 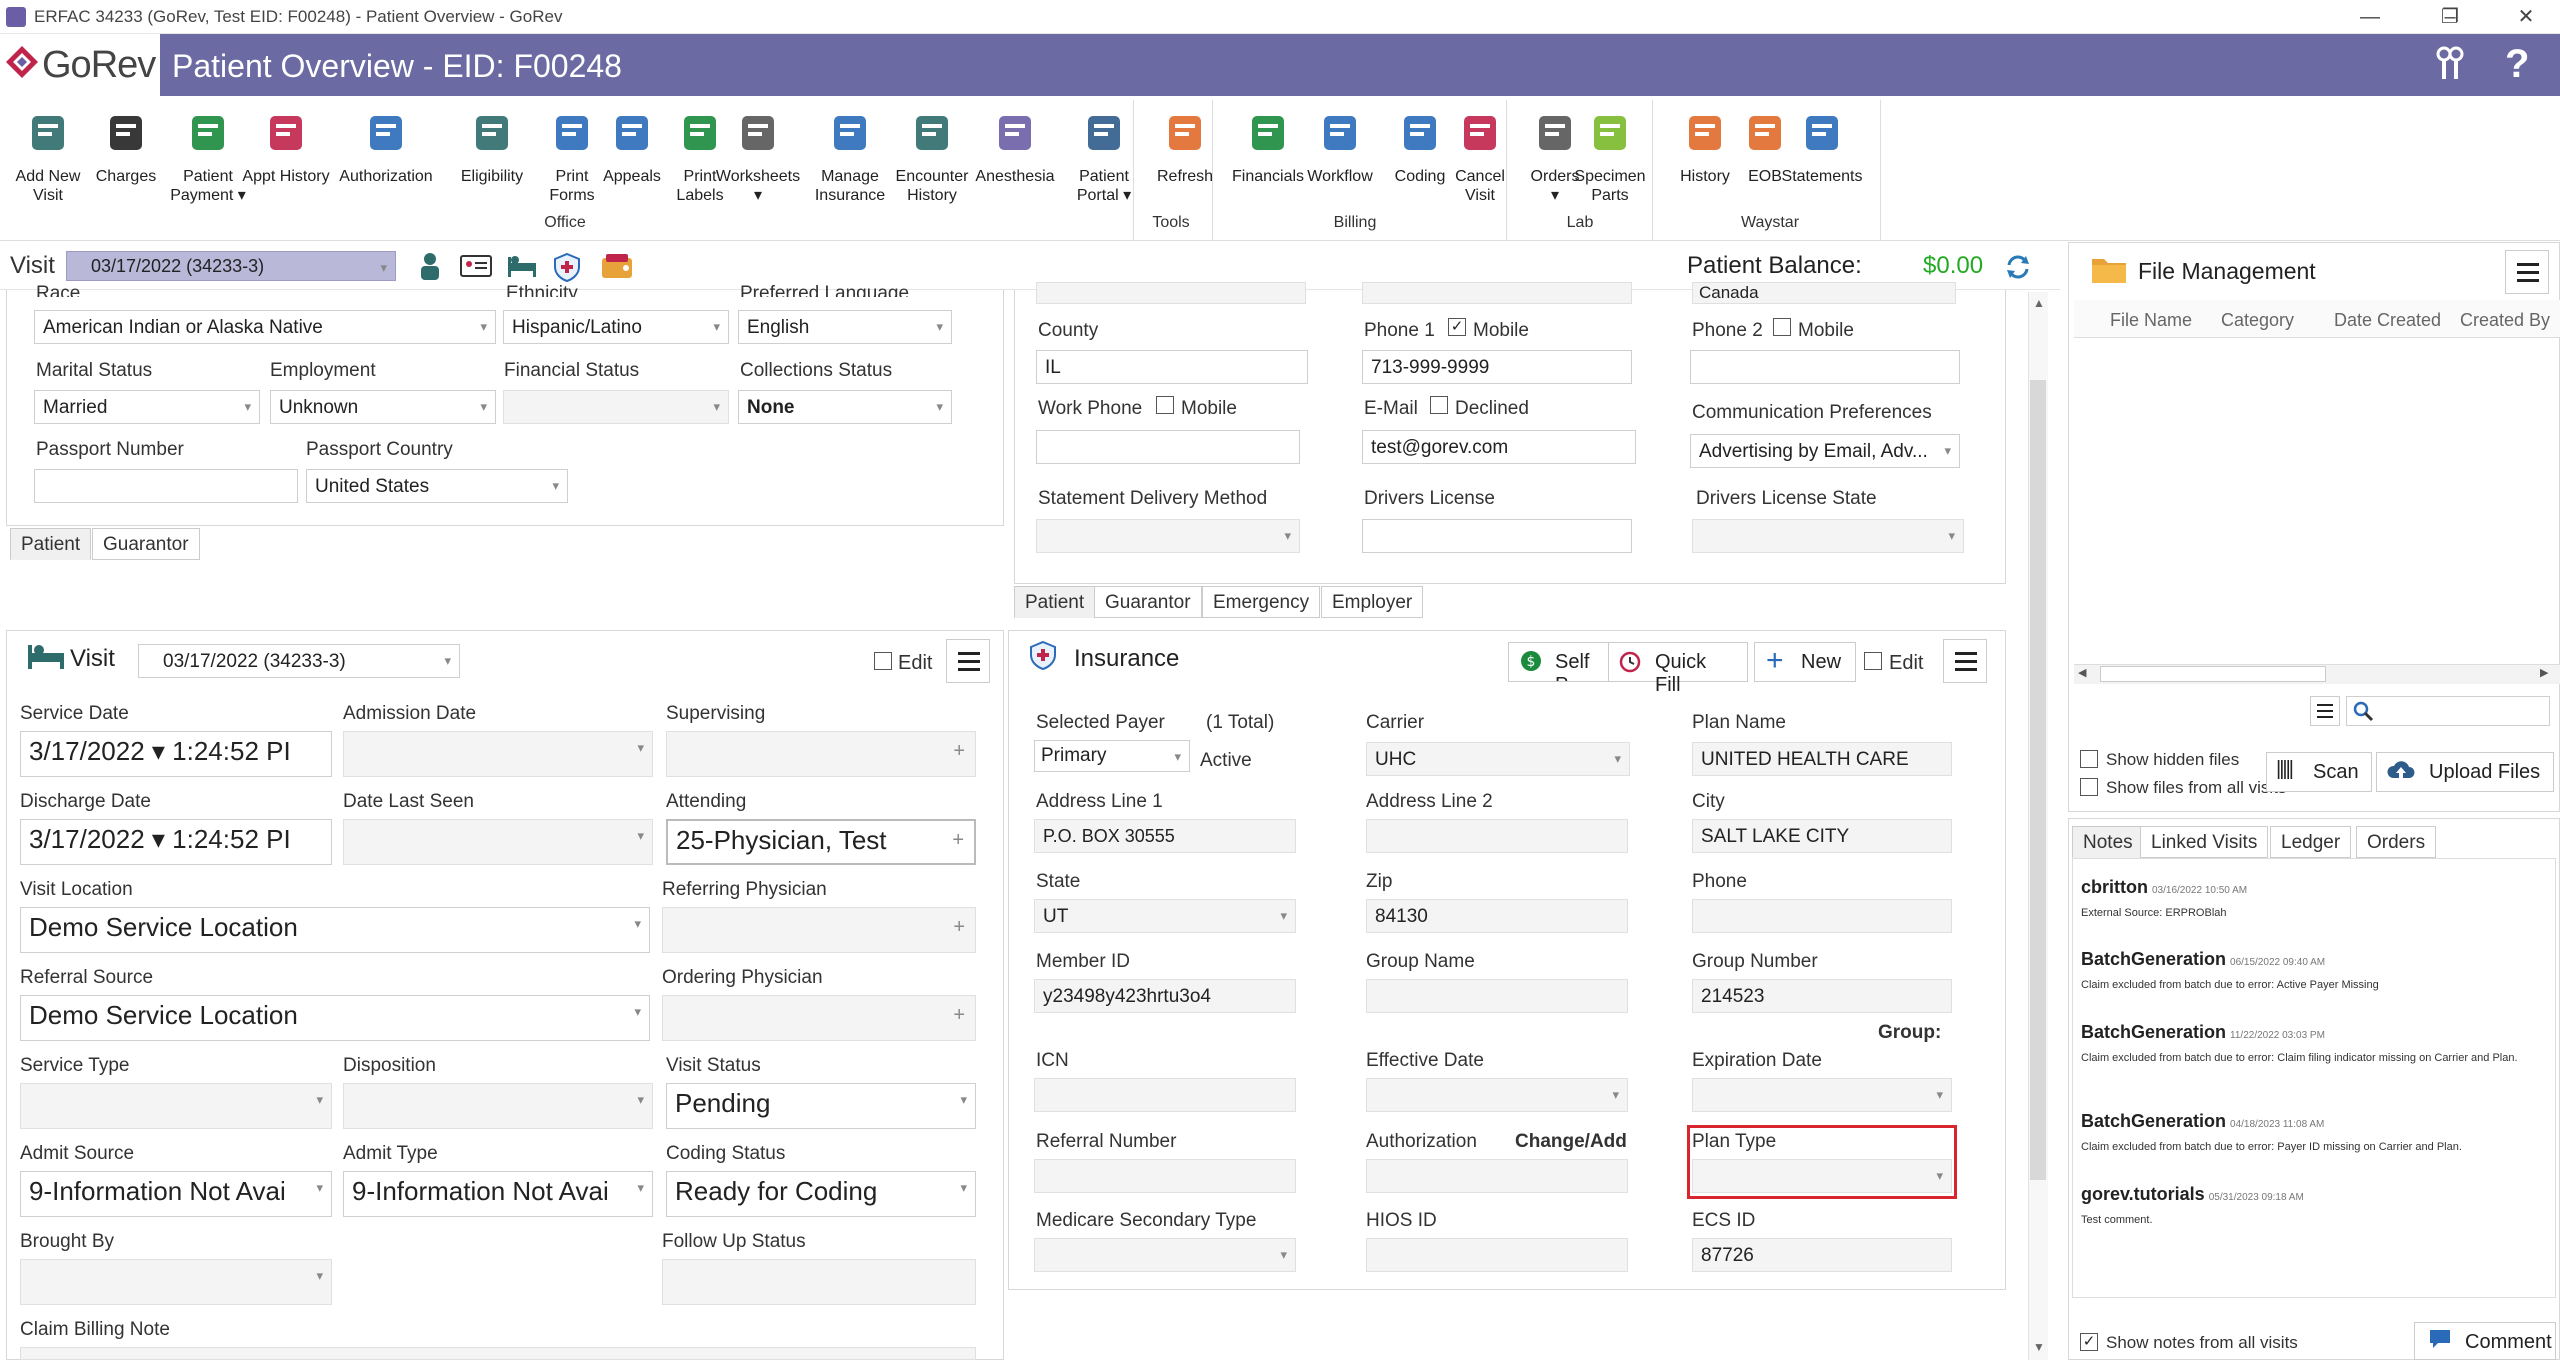 What do you see at coordinates (335, 1018) in the screenshot?
I see `referral-source-select: Demo Service Location` at bounding box center [335, 1018].